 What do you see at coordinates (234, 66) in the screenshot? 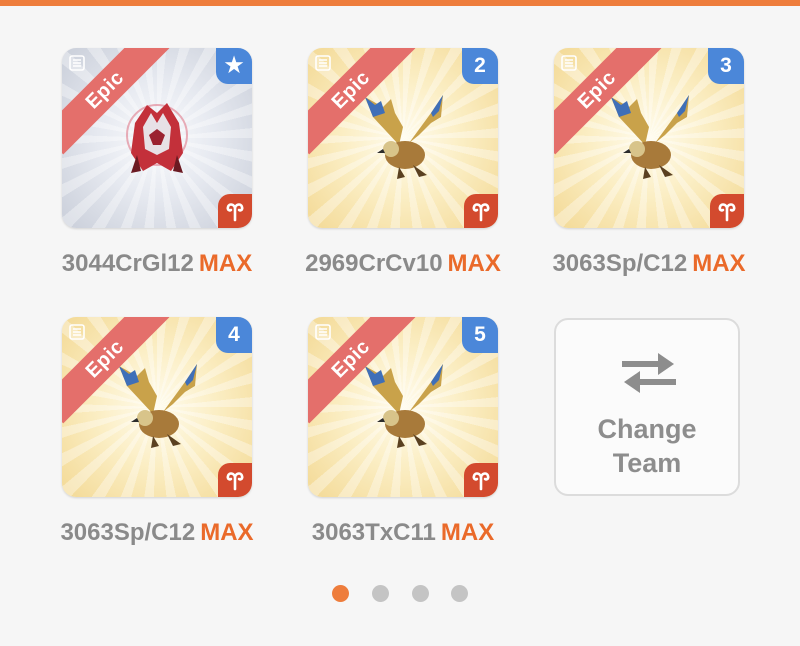
I see `star-icon: ★` at bounding box center [234, 66].